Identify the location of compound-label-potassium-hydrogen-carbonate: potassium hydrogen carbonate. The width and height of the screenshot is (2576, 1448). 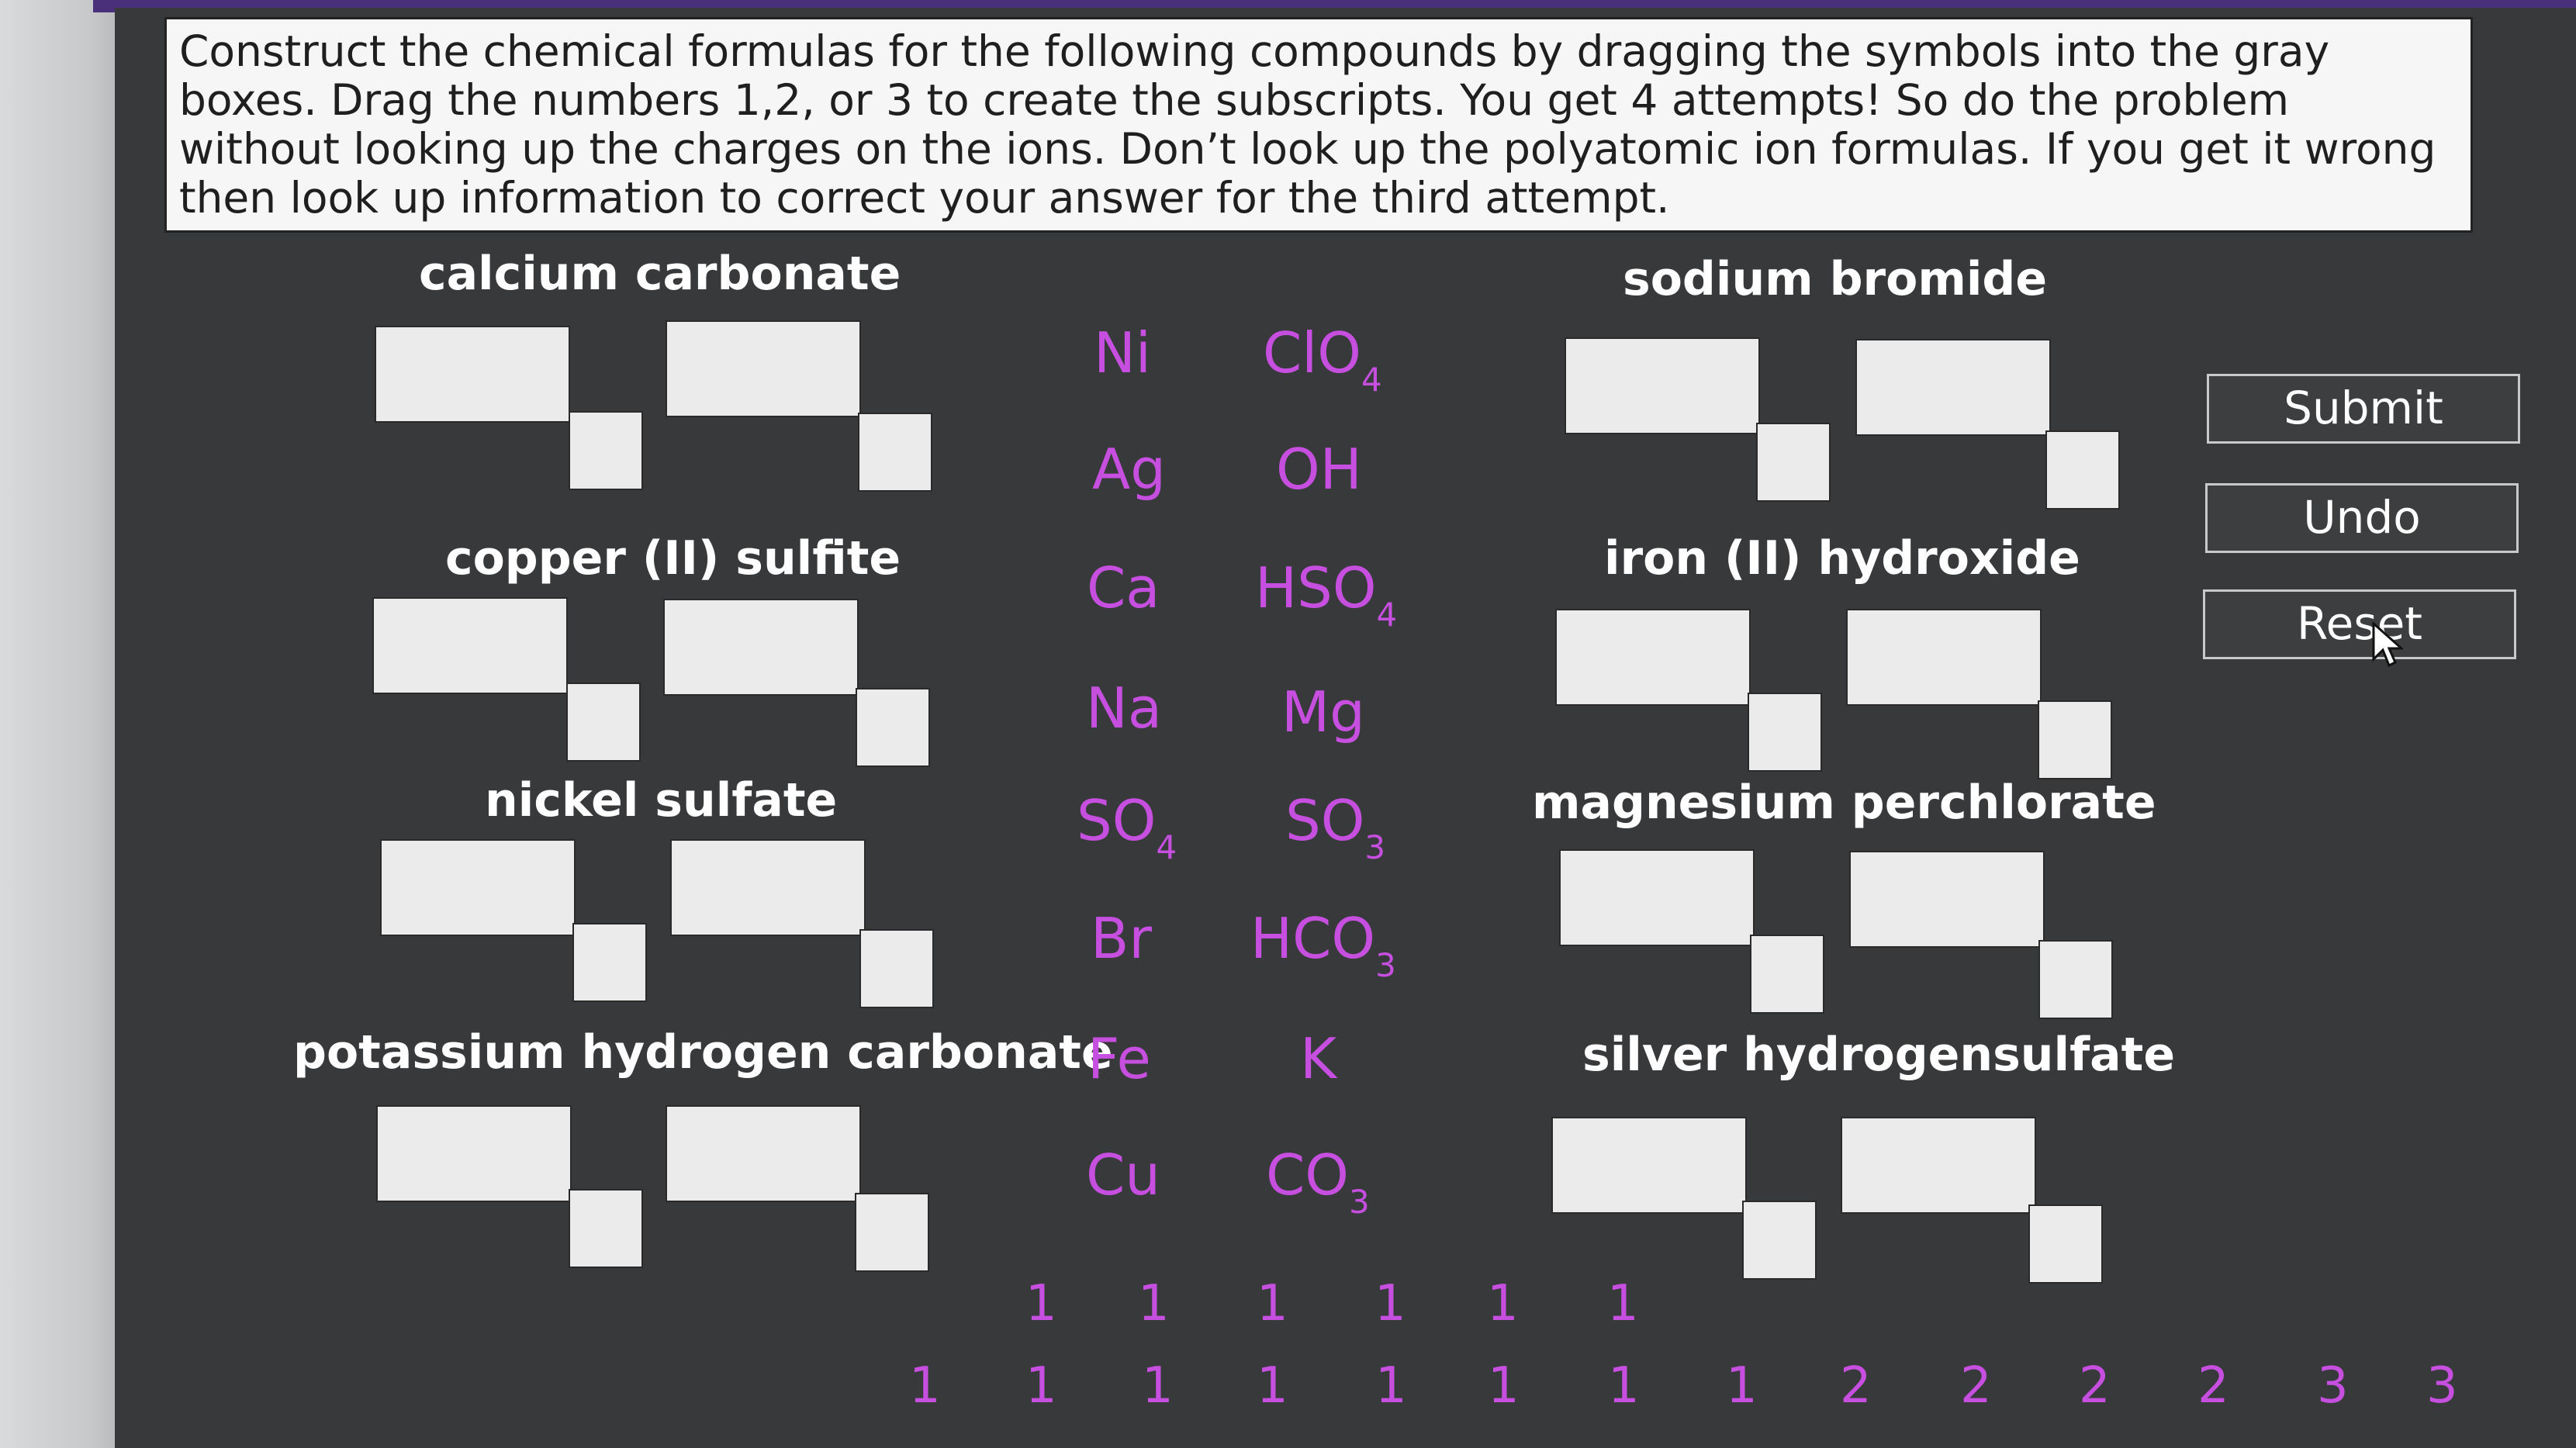
(703, 1052).